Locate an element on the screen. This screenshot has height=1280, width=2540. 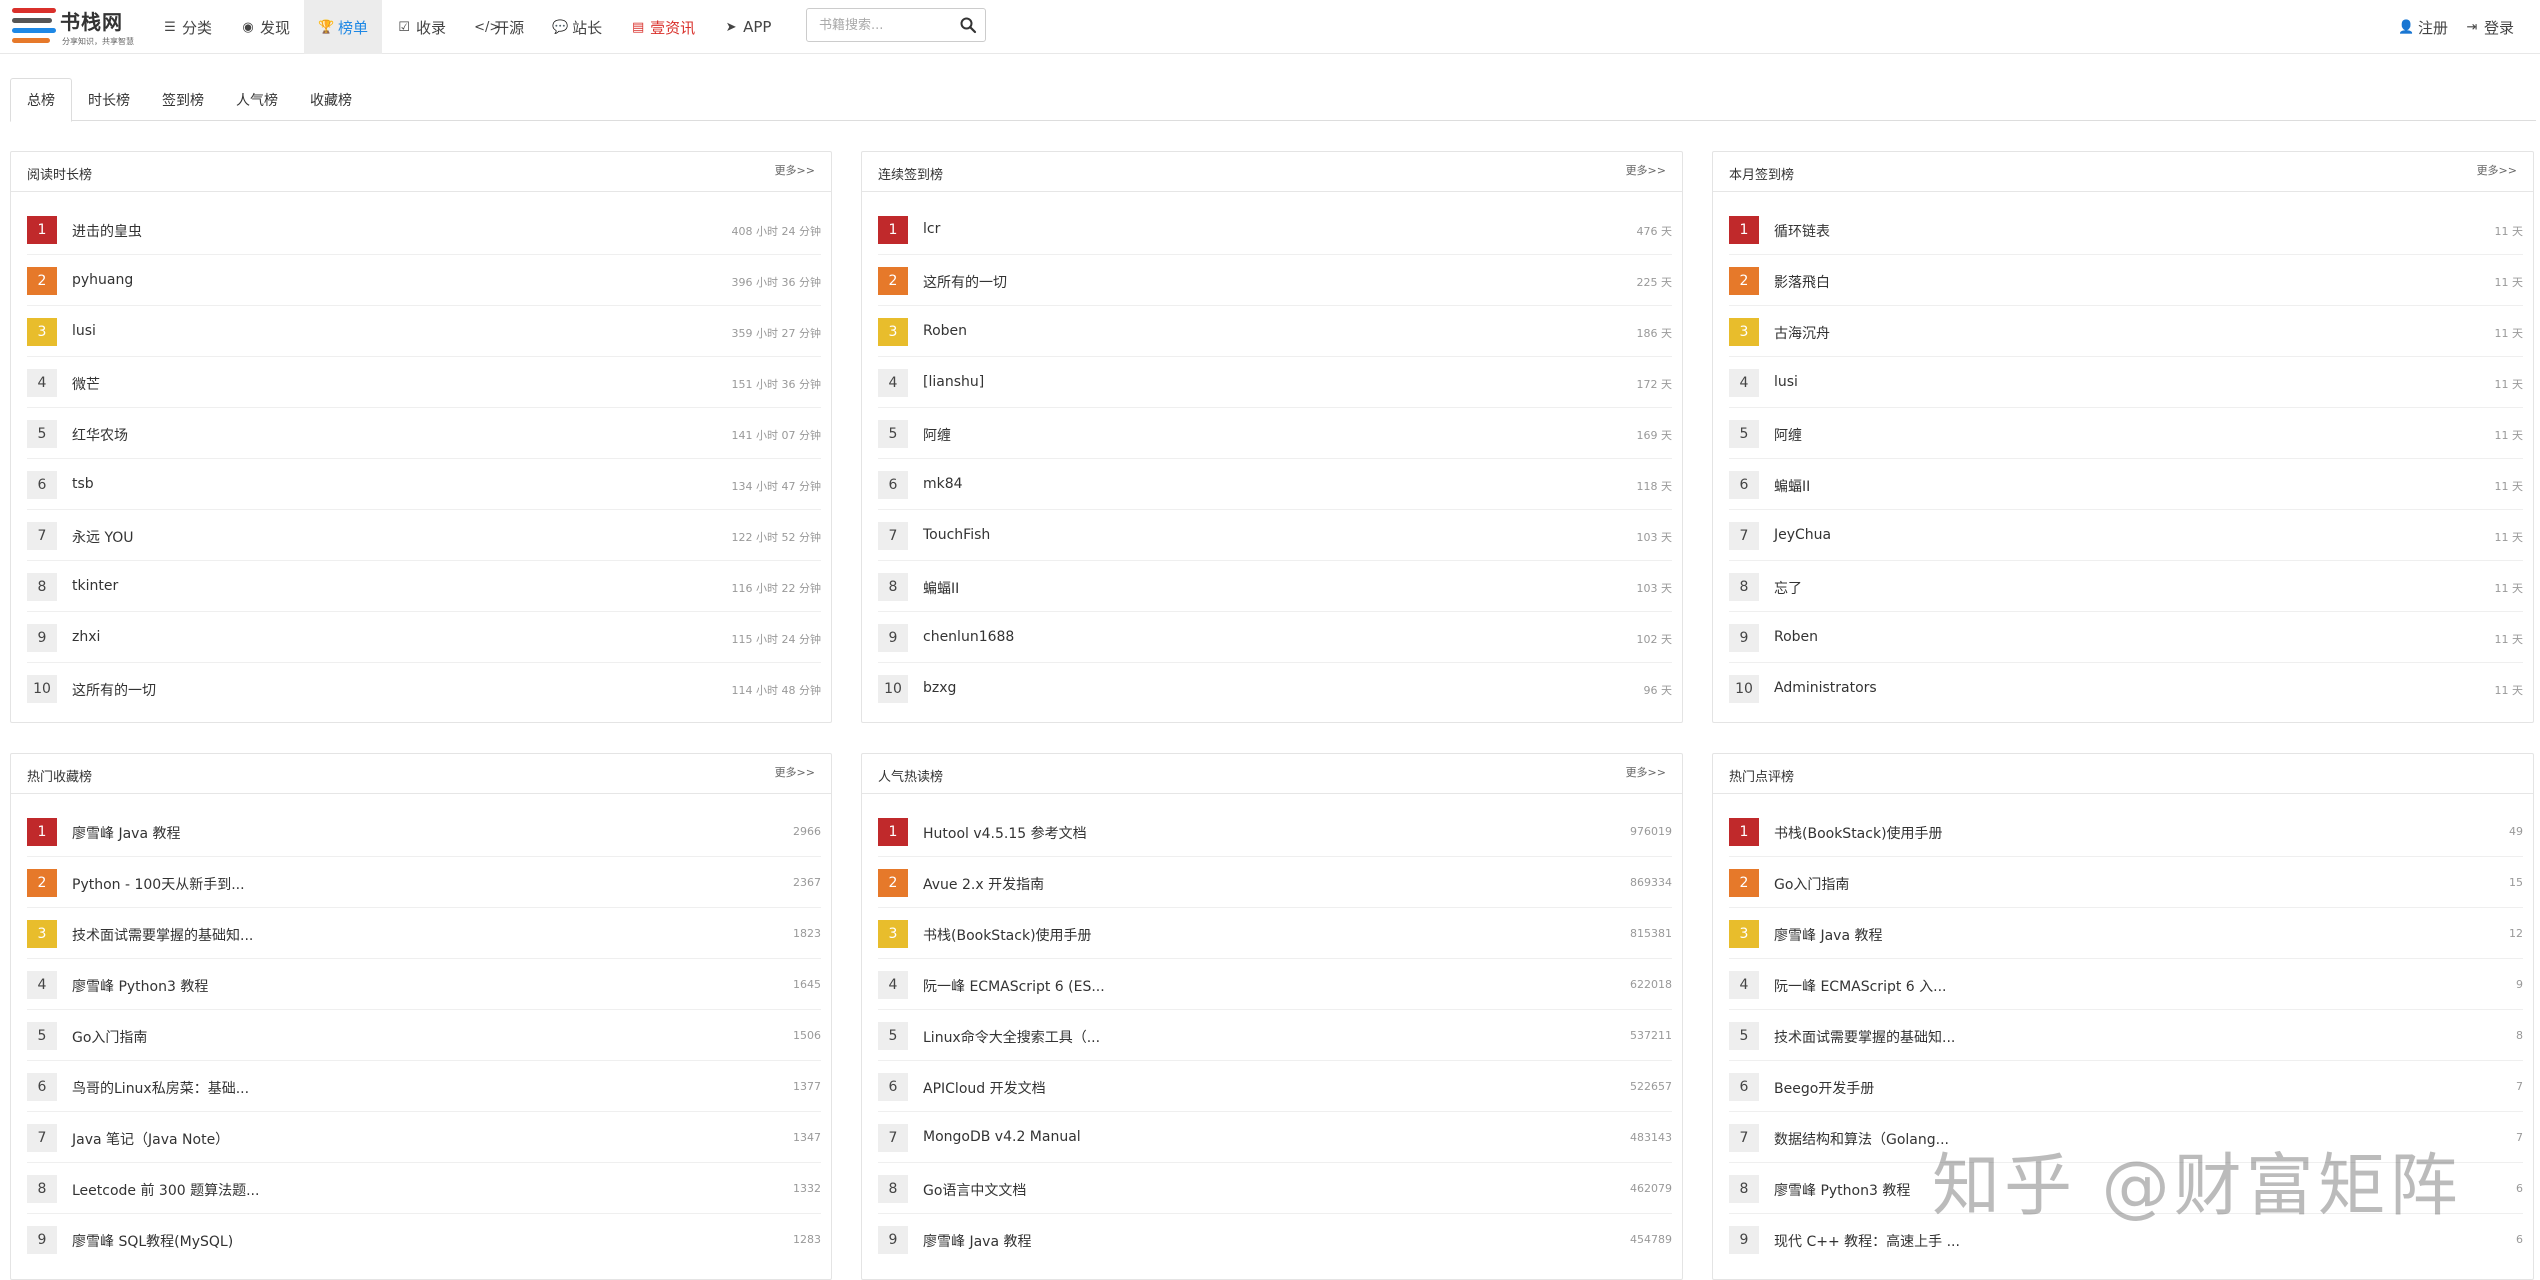
nav-item-label: 收录 is located at coordinates (431, 27).